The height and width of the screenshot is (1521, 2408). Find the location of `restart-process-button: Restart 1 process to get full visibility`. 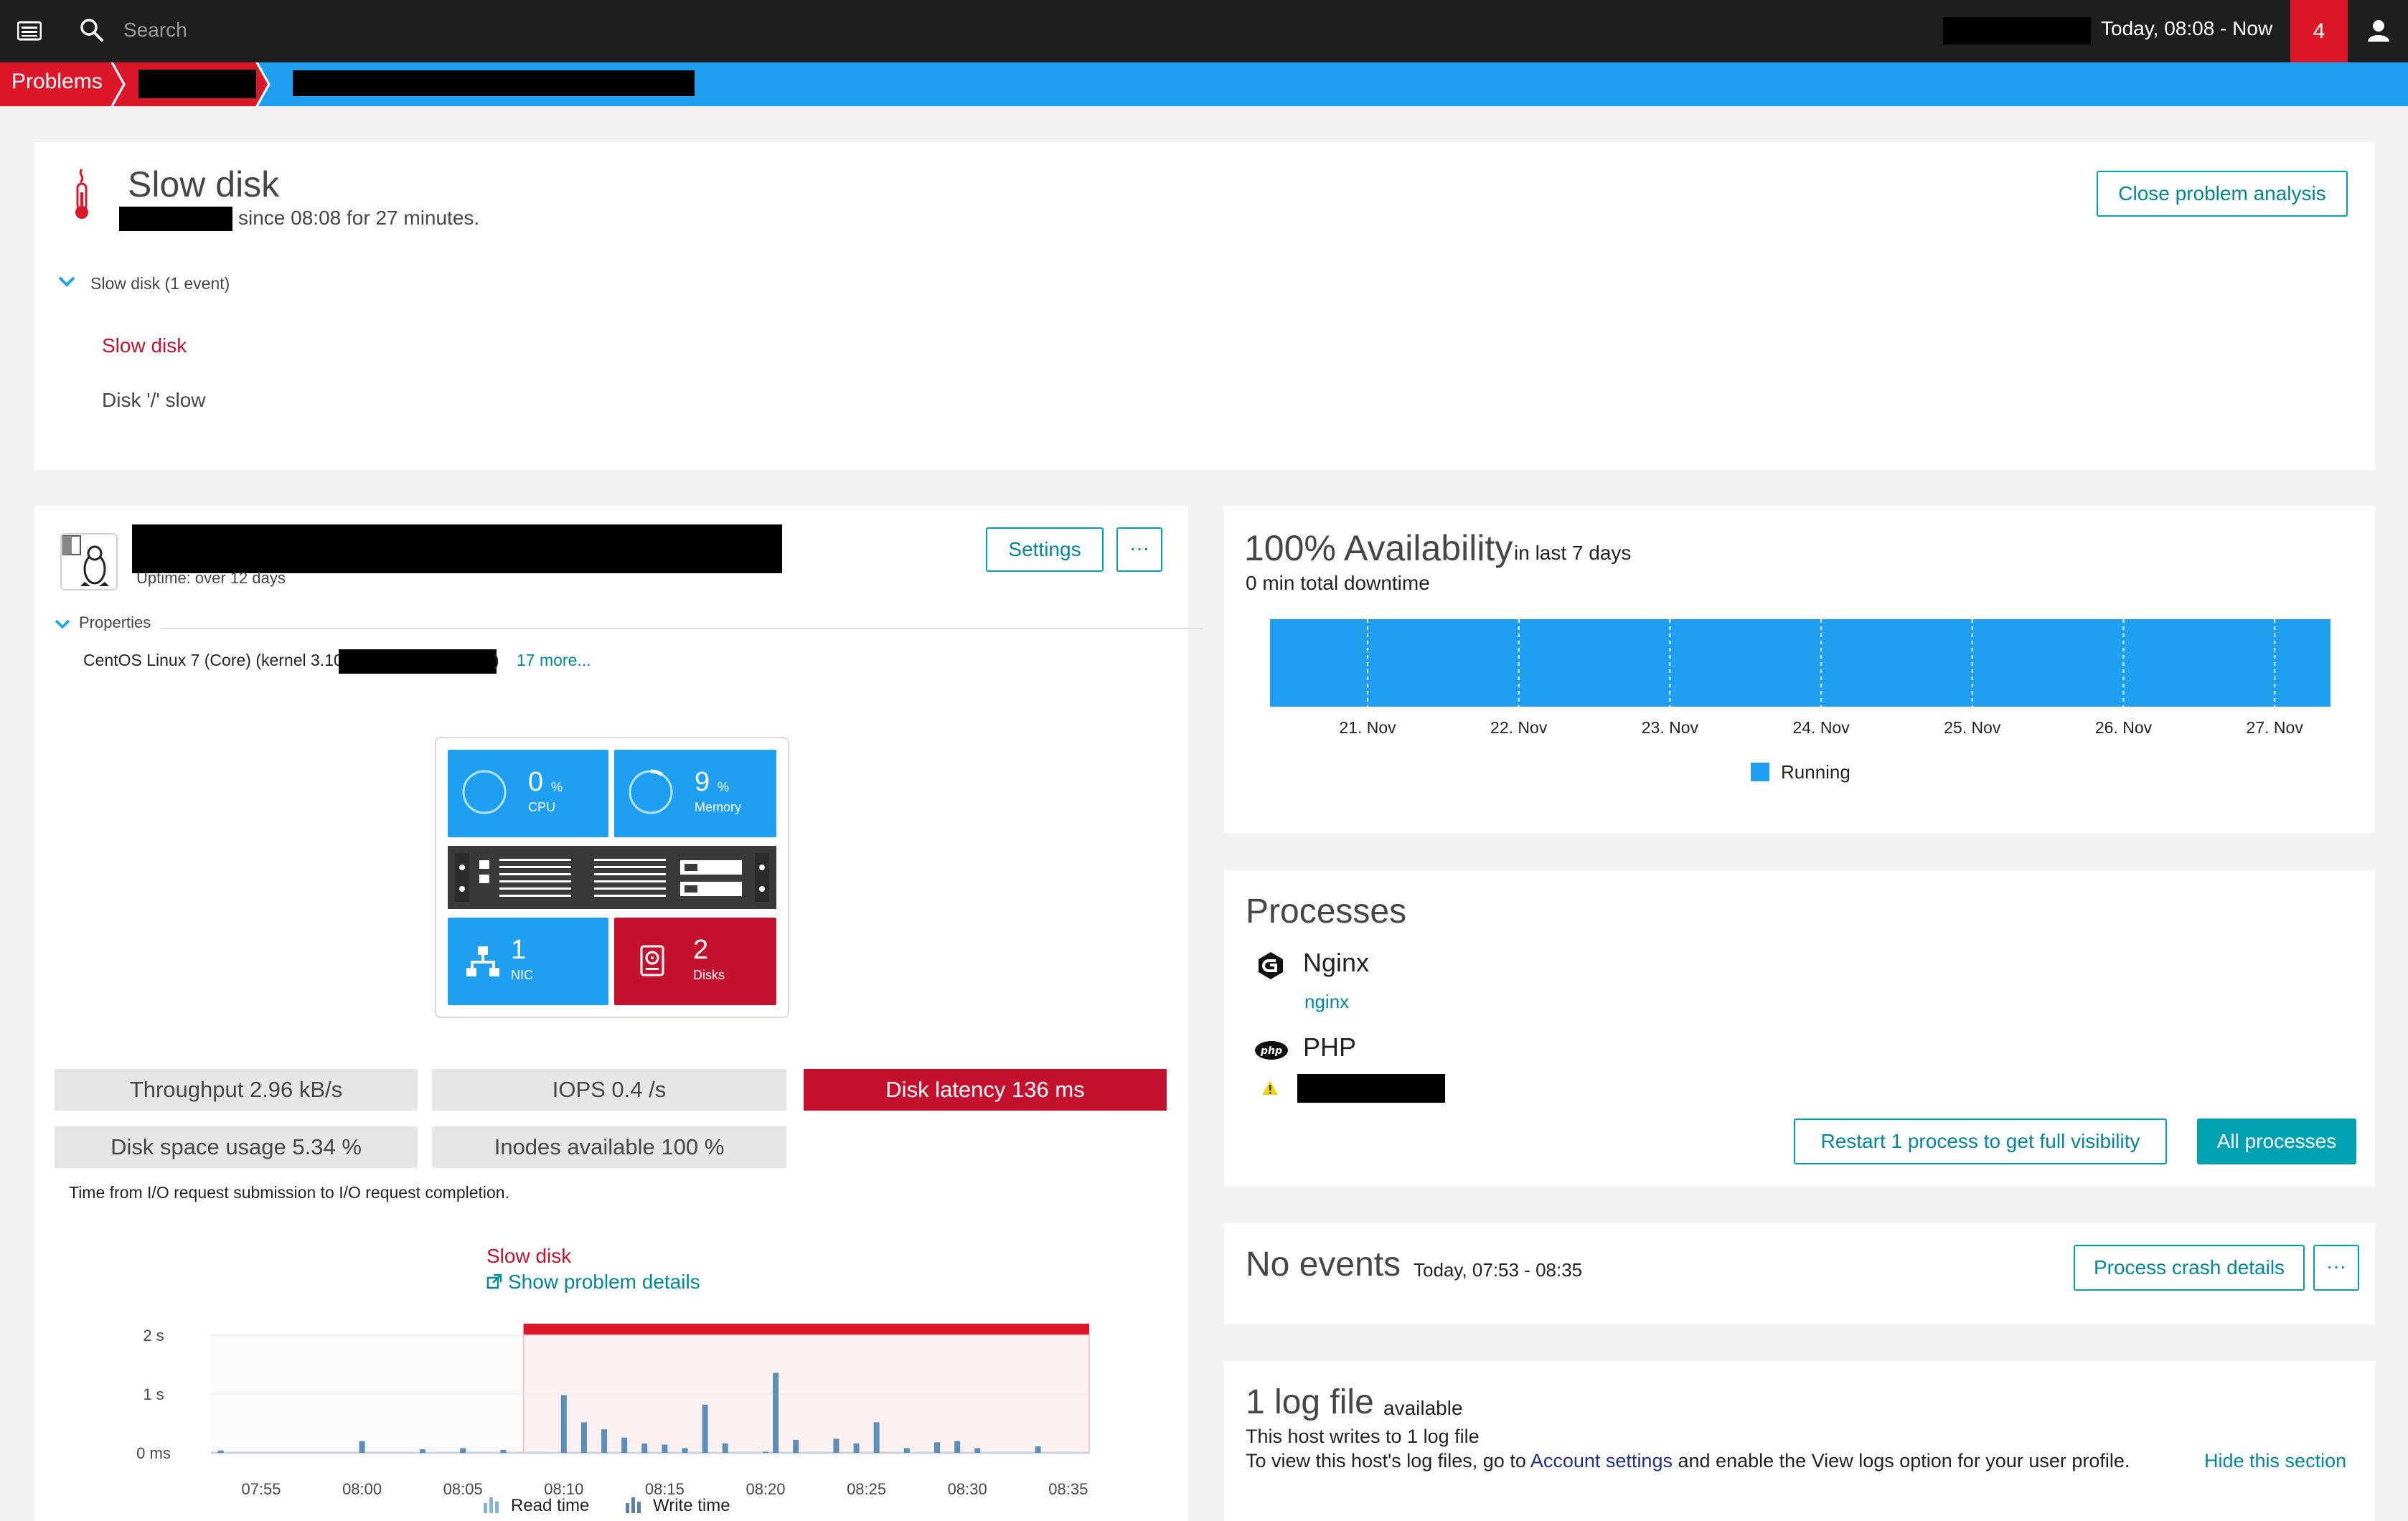

restart-process-button: Restart 1 process to get full visibility is located at coordinates (1980, 1141).